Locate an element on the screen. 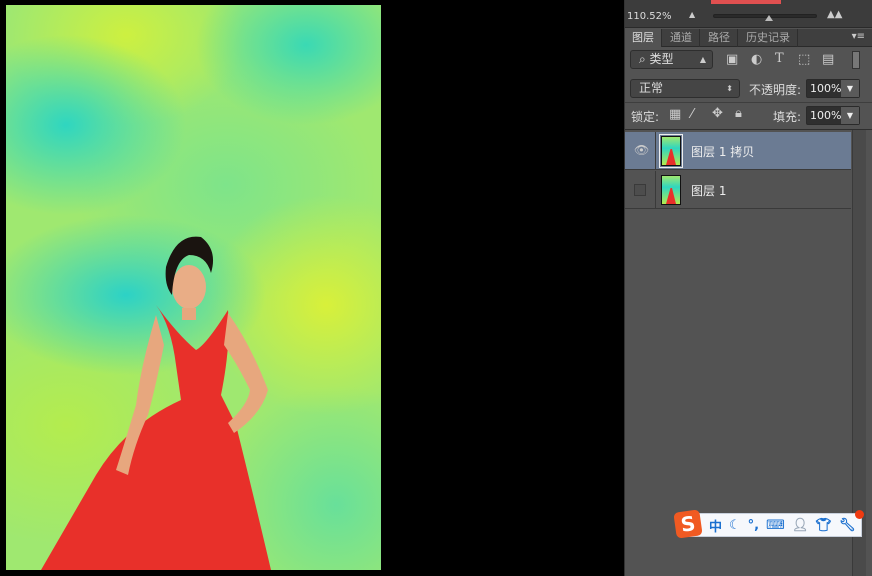 This screenshot has width=872, height=576. panel-menu-icon: ▾≡ is located at coordinates (858, 36).